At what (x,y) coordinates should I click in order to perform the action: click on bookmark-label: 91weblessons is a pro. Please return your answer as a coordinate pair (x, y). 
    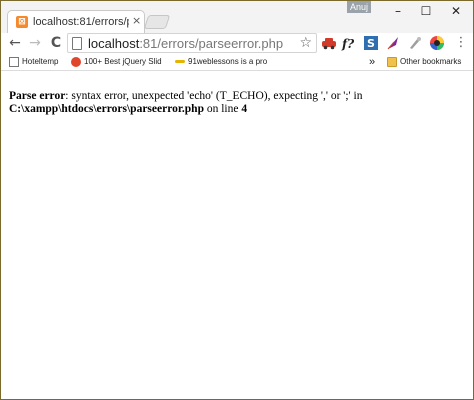
    Looking at the image, I should click on (228, 61).